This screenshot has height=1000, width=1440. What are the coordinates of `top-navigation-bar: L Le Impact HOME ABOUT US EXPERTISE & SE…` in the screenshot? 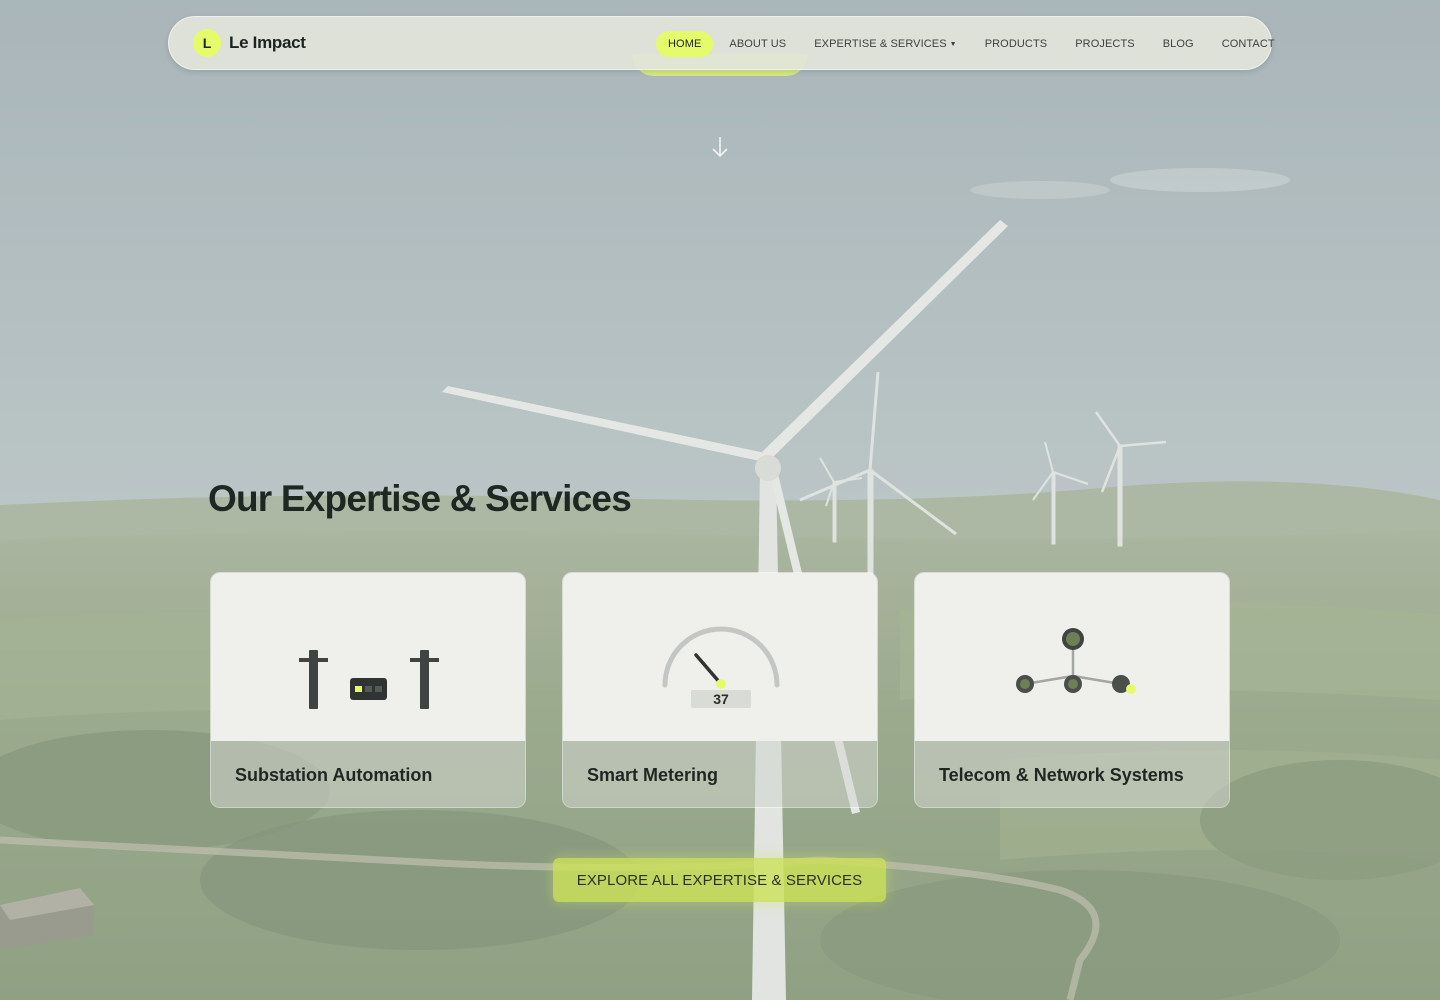 It's located at (721, 43).